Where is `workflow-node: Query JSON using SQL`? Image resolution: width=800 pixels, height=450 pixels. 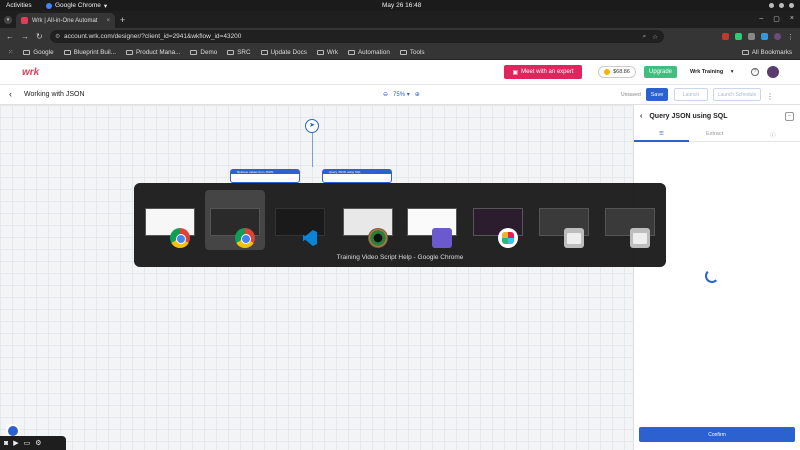 workflow-node: Query JSON using SQL is located at coordinates (357, 176).